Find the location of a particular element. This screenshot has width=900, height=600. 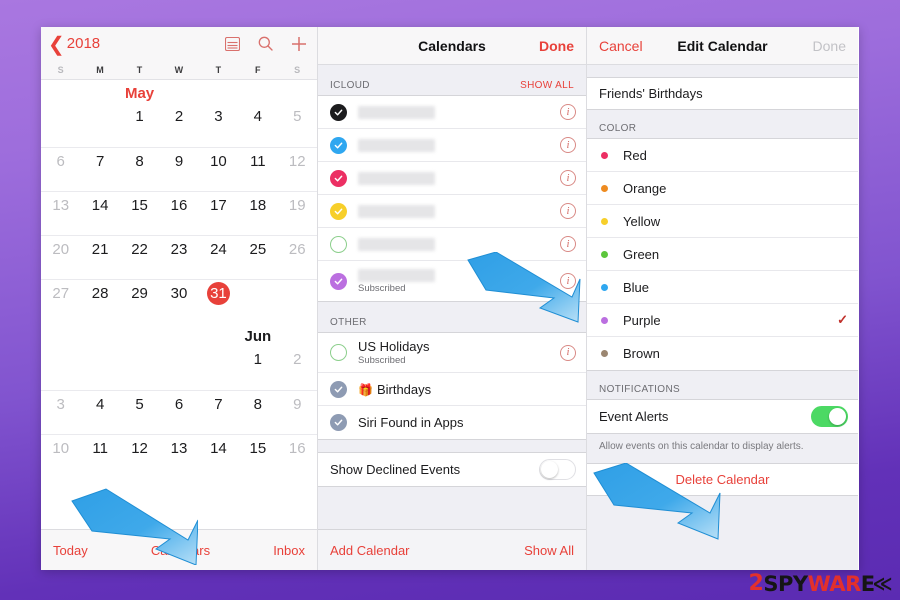

calendar-name-input: Friends' Birthdays is located at coordinates (722, 93).